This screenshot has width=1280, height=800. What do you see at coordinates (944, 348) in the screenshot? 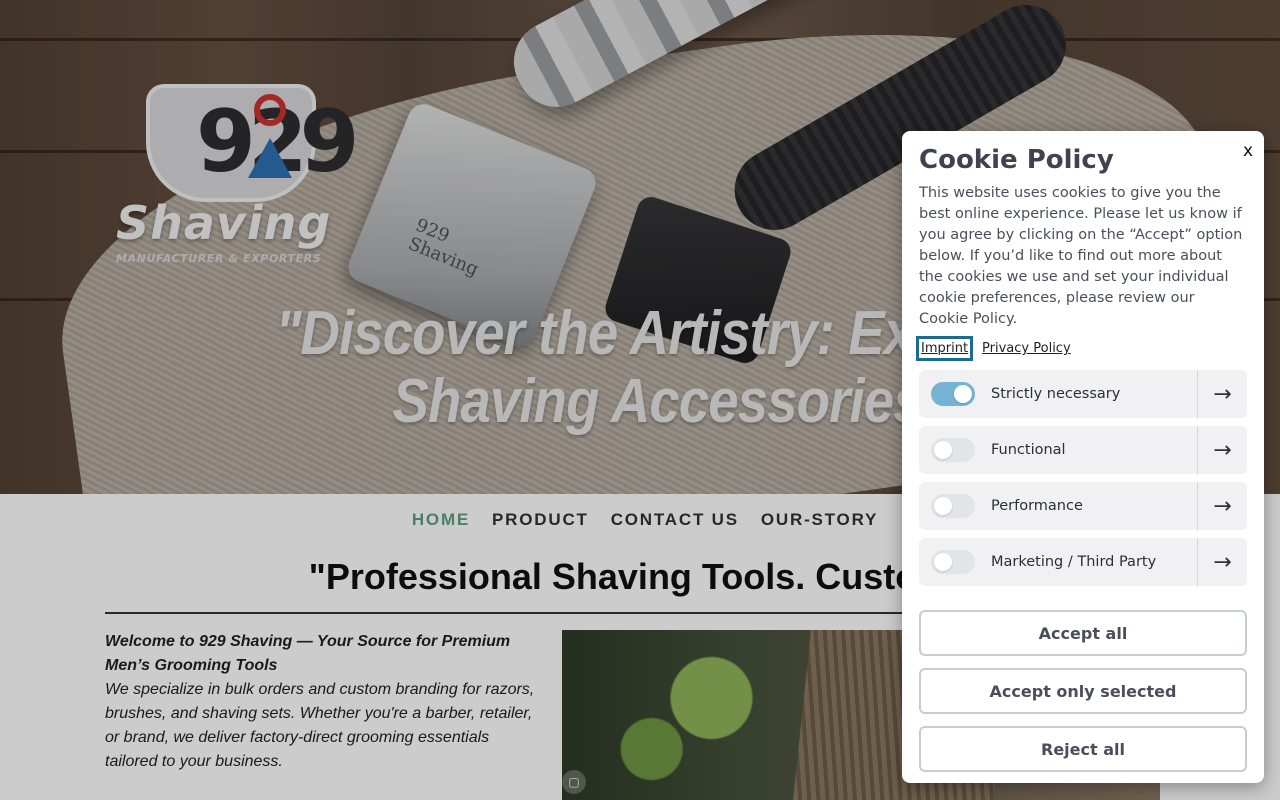
I see `imprint-link: Imprint` at bounding box center [944, 348].